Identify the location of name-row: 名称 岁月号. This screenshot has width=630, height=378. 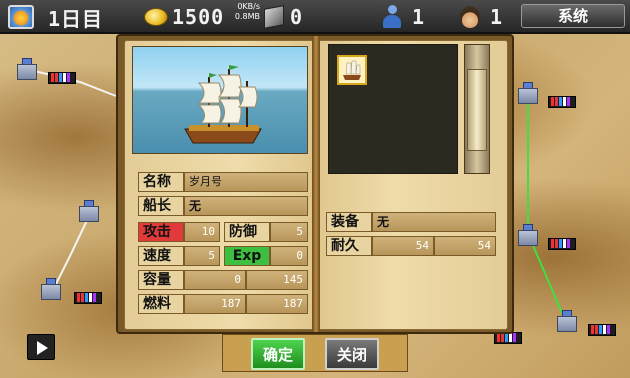
(223, 182).